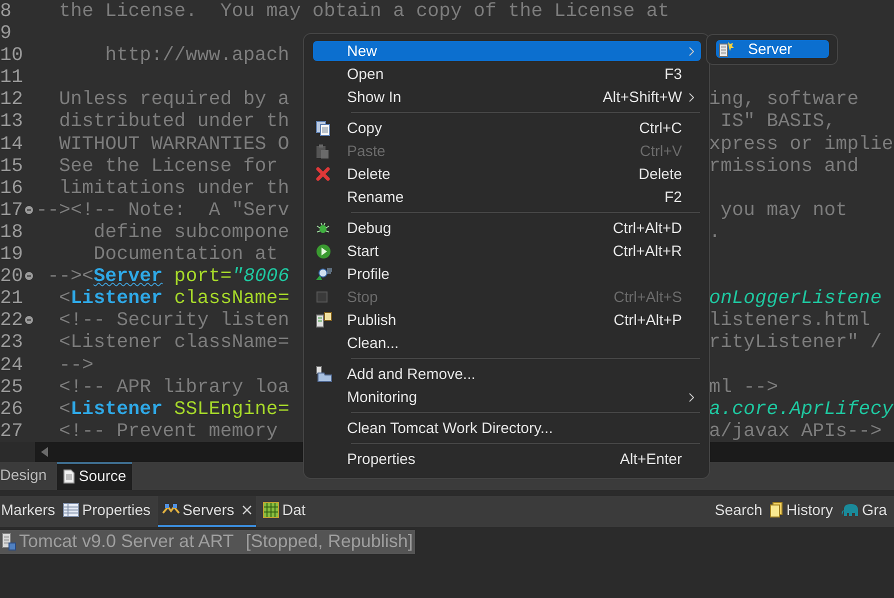  What do you see at coordinates (191, 231) in the screenshot?
I see `code-text: define subcompone` at bounding box center [191, 231].